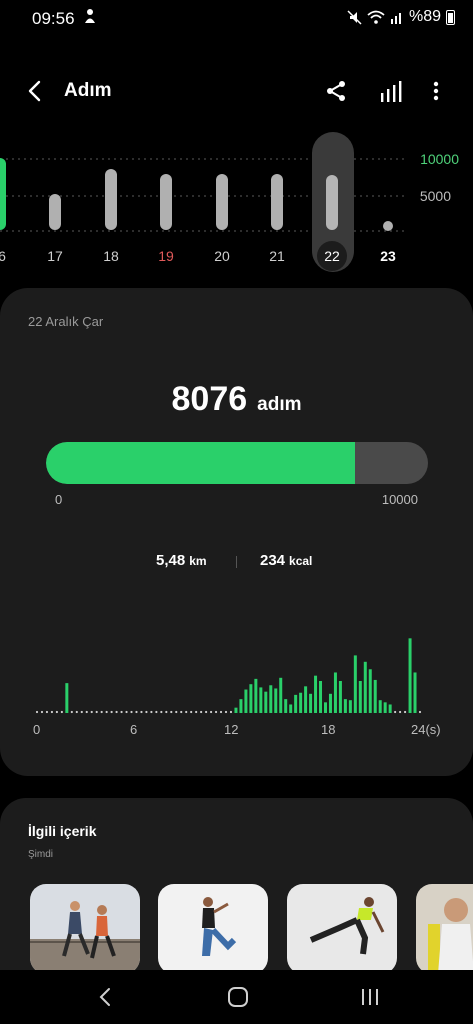 Image resolution: width=473 pixels, height=1024 pixels. Describe the element at coordinates (277, 256) in the screenshot. I see `day-label-21: 21` at that location.